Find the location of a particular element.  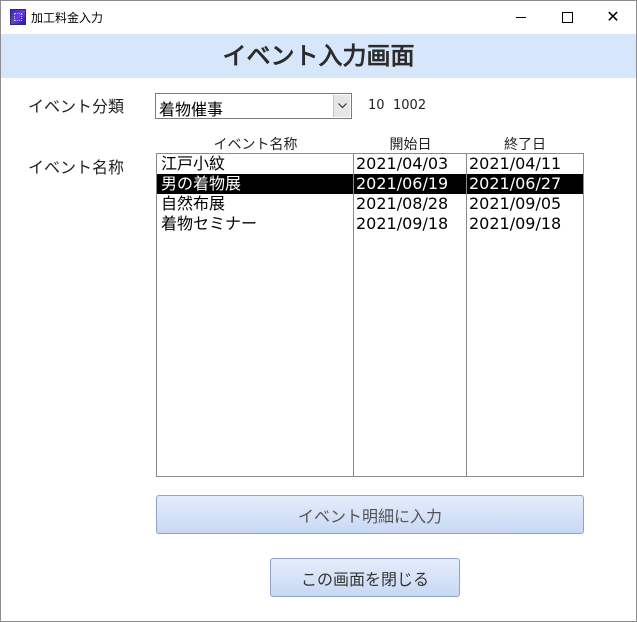

category-label: イベント分類 is located at coordinates (76, 106).